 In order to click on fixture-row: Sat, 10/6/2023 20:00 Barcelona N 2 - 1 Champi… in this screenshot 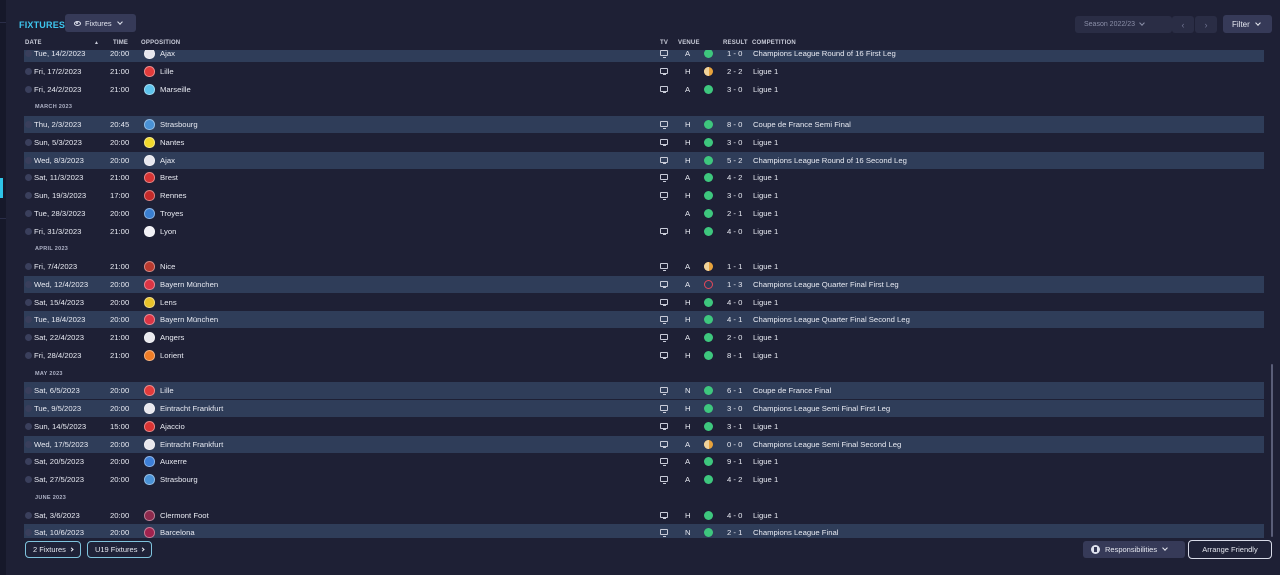, I will do `click(644, 531)`.